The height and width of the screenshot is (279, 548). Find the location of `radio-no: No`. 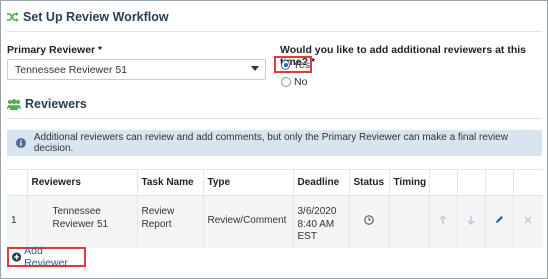

radio-no: No is located at coordinates (294, 82).